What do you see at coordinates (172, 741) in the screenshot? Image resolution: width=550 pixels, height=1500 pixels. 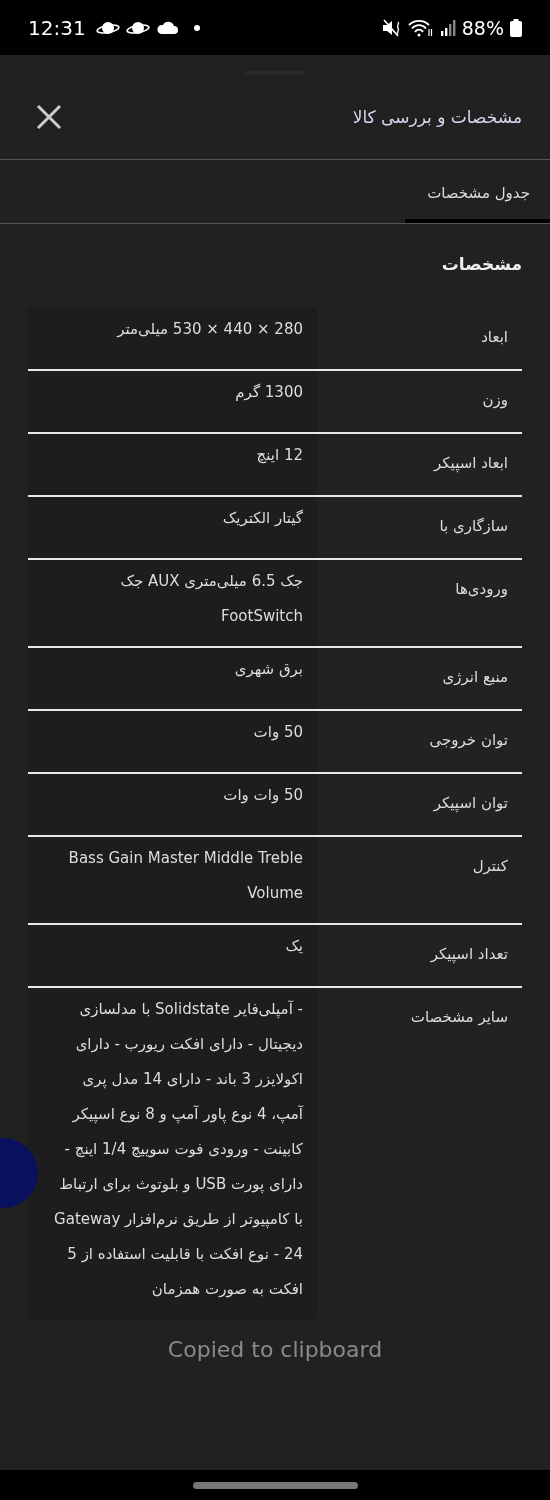 I see `spec-value: 50 وات` at bounding box center [172, 741].